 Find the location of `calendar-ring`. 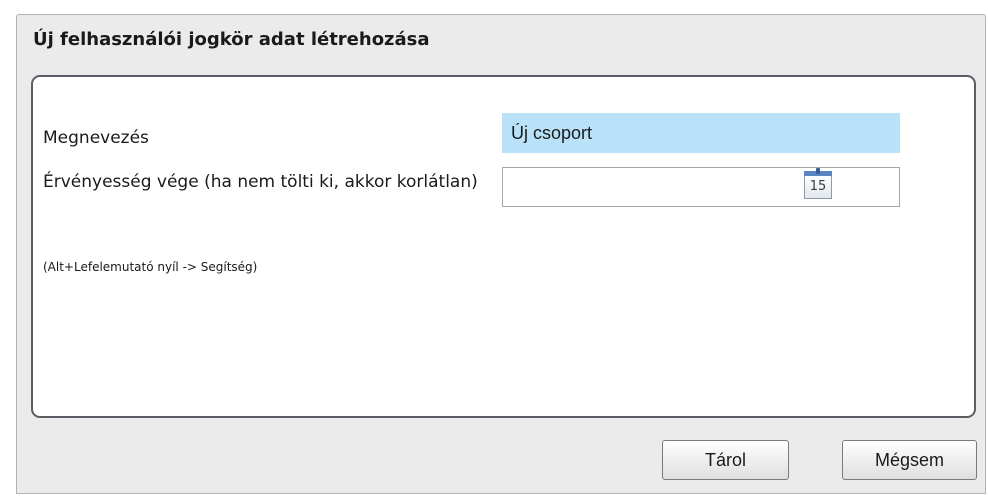

calendar-ring is located at coordinates (818, 171).